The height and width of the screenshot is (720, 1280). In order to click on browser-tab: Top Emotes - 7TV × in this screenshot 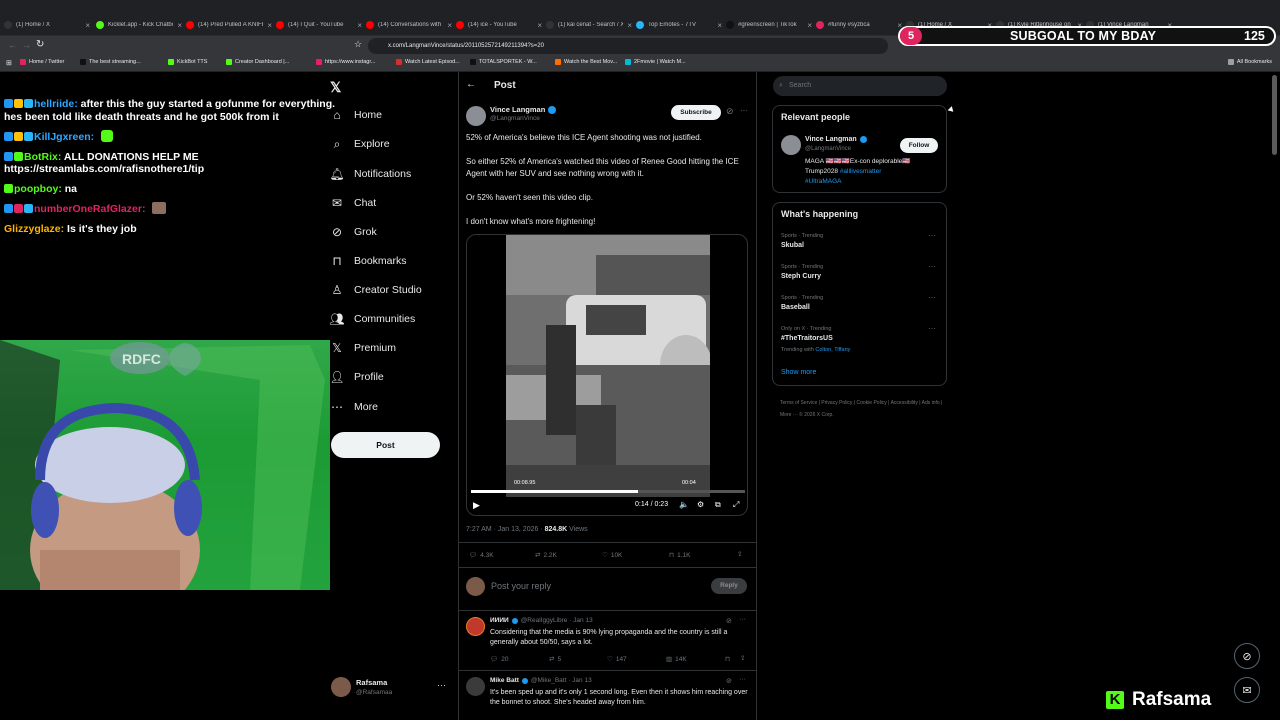, I will do `click(679, 25)`.